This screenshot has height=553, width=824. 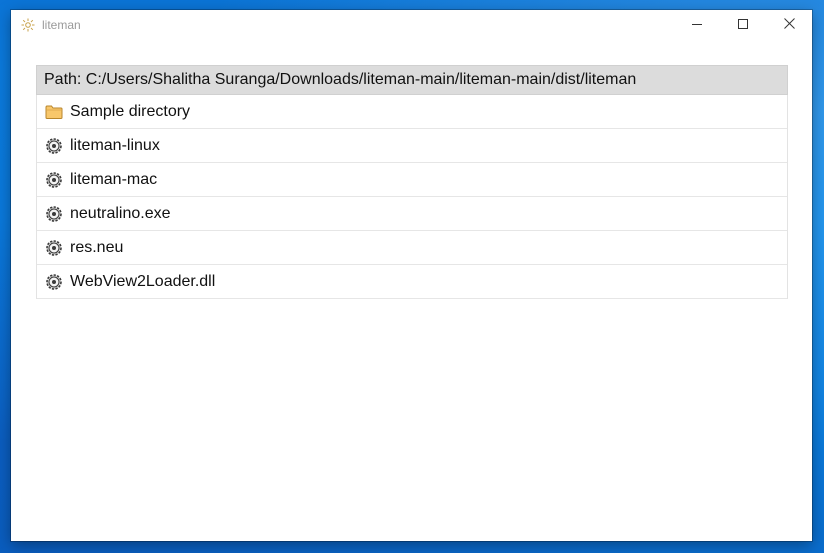 I want to click on window-title: liteman, so click(x=61, y=25).